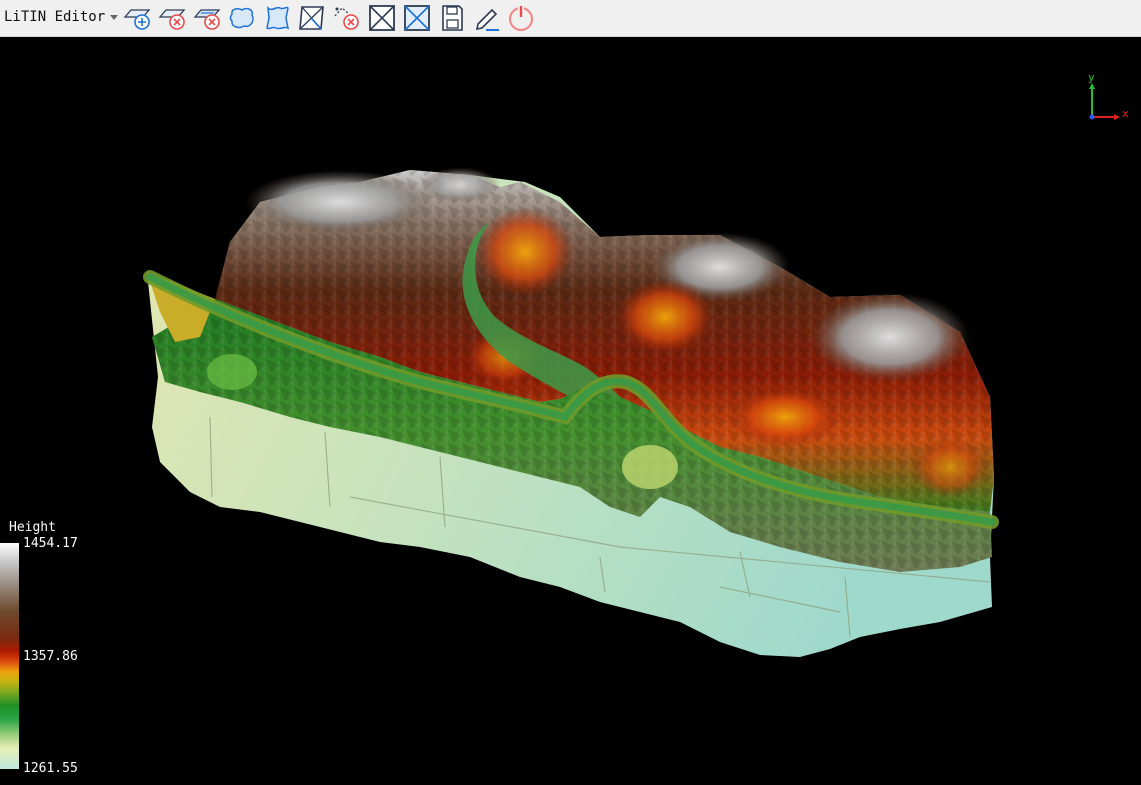 The image size is (1141, 785). I want to click on delete-tin-button, so click(172, 18).